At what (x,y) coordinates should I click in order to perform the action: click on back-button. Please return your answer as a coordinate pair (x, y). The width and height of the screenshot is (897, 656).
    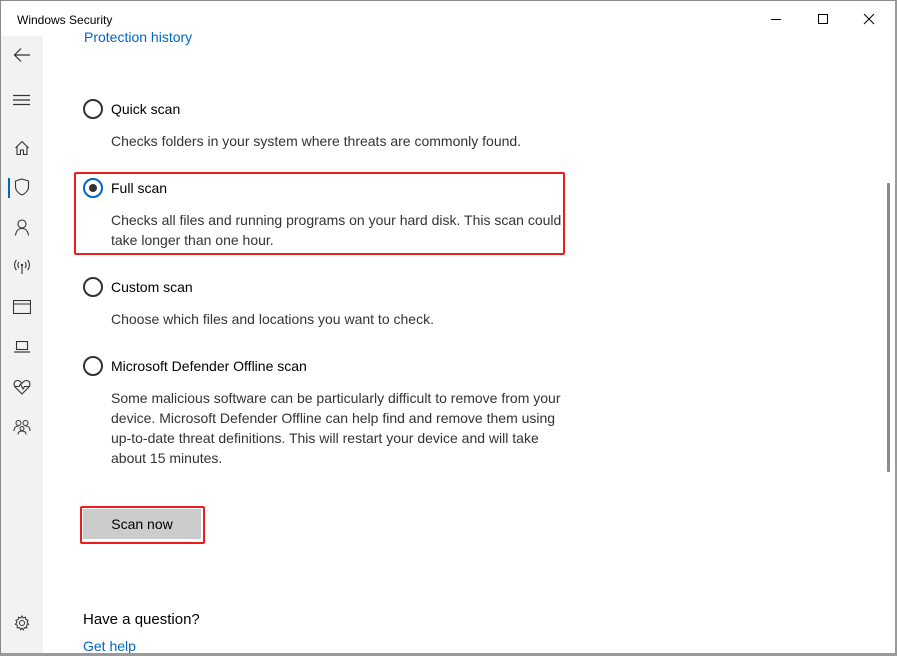
    Looking at the image, I should click on (22, 55).